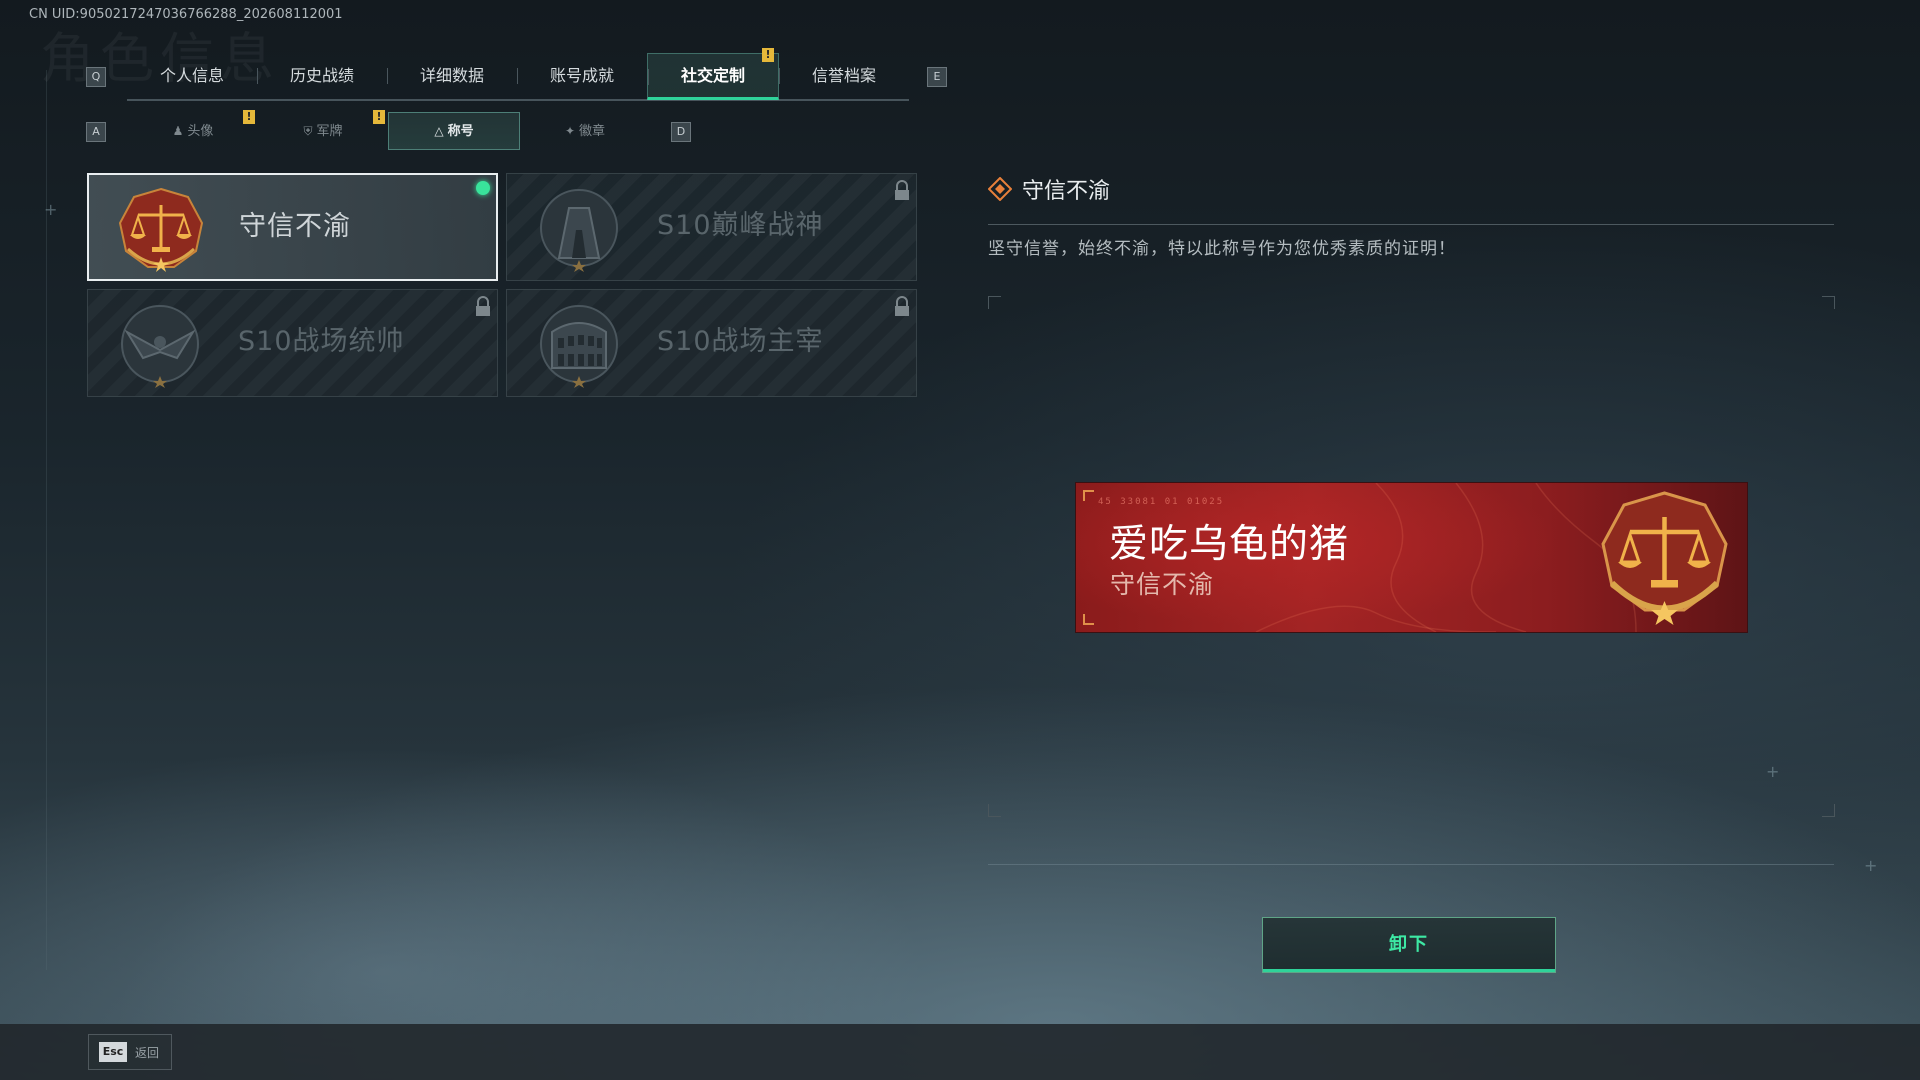 Image resolution: width=1920 pixels, height=1080 pixels. Describe the element at coordinates (502, 285) in the screenshot. I see `title-grid: 守信不渝 S10巅峰战神 S10战场统帅 S10战场主宰` at that location.